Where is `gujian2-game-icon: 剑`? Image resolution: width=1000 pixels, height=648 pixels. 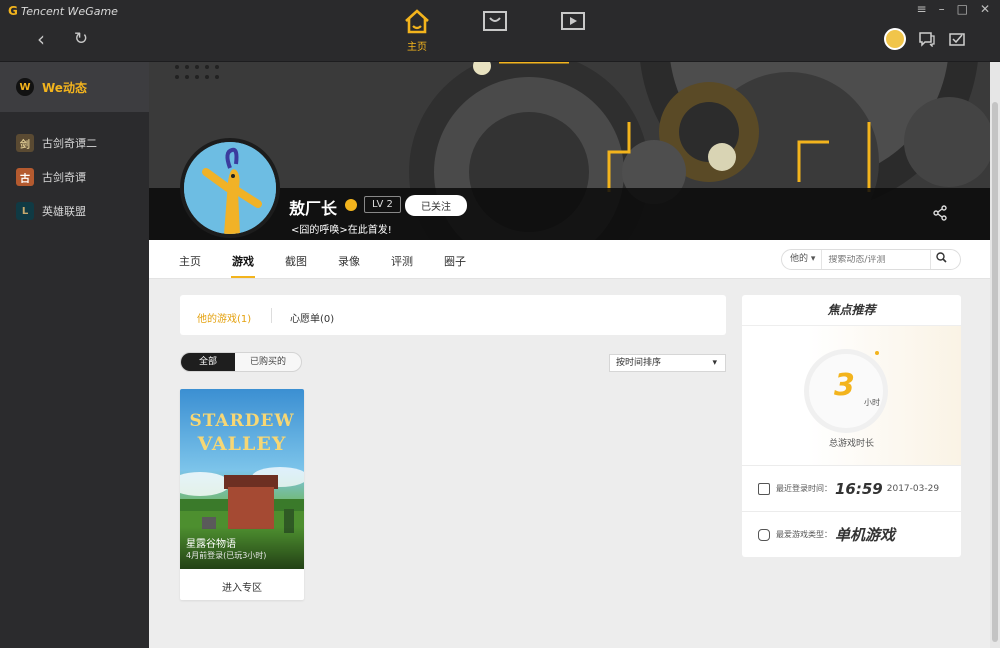 gujian2-game-icon: 剑 is located at coordinates (25, 143).